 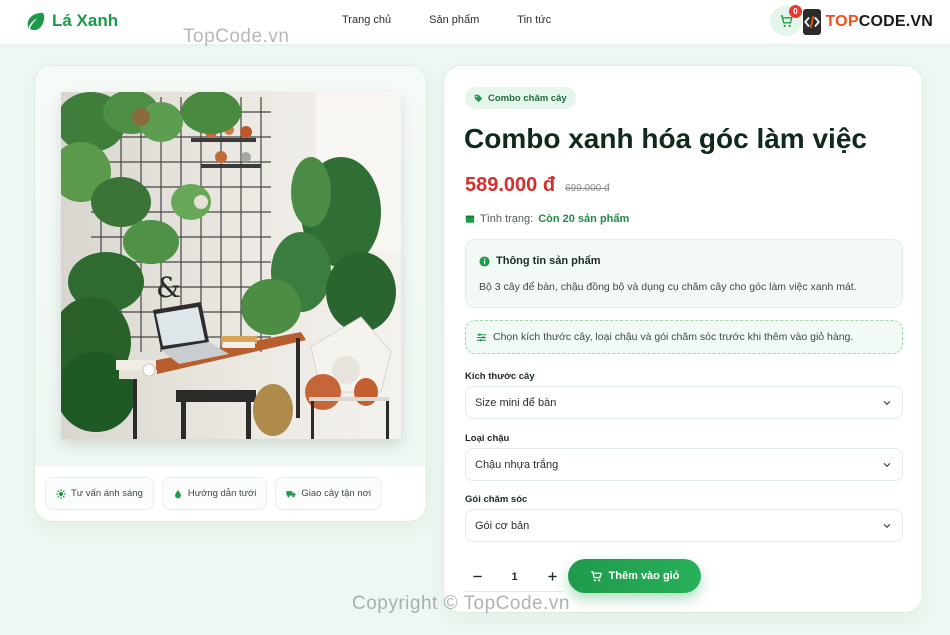 I want to click on category-tag: Combo chăm cây, so click(x=520, y=98).